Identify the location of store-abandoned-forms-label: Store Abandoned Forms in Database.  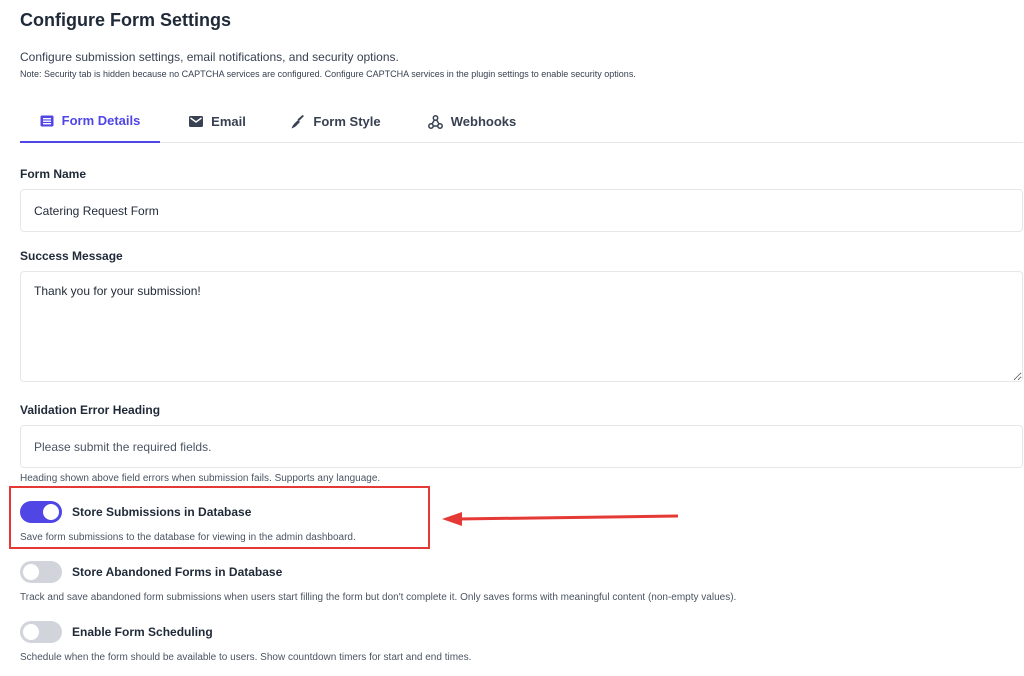
(177, 572).